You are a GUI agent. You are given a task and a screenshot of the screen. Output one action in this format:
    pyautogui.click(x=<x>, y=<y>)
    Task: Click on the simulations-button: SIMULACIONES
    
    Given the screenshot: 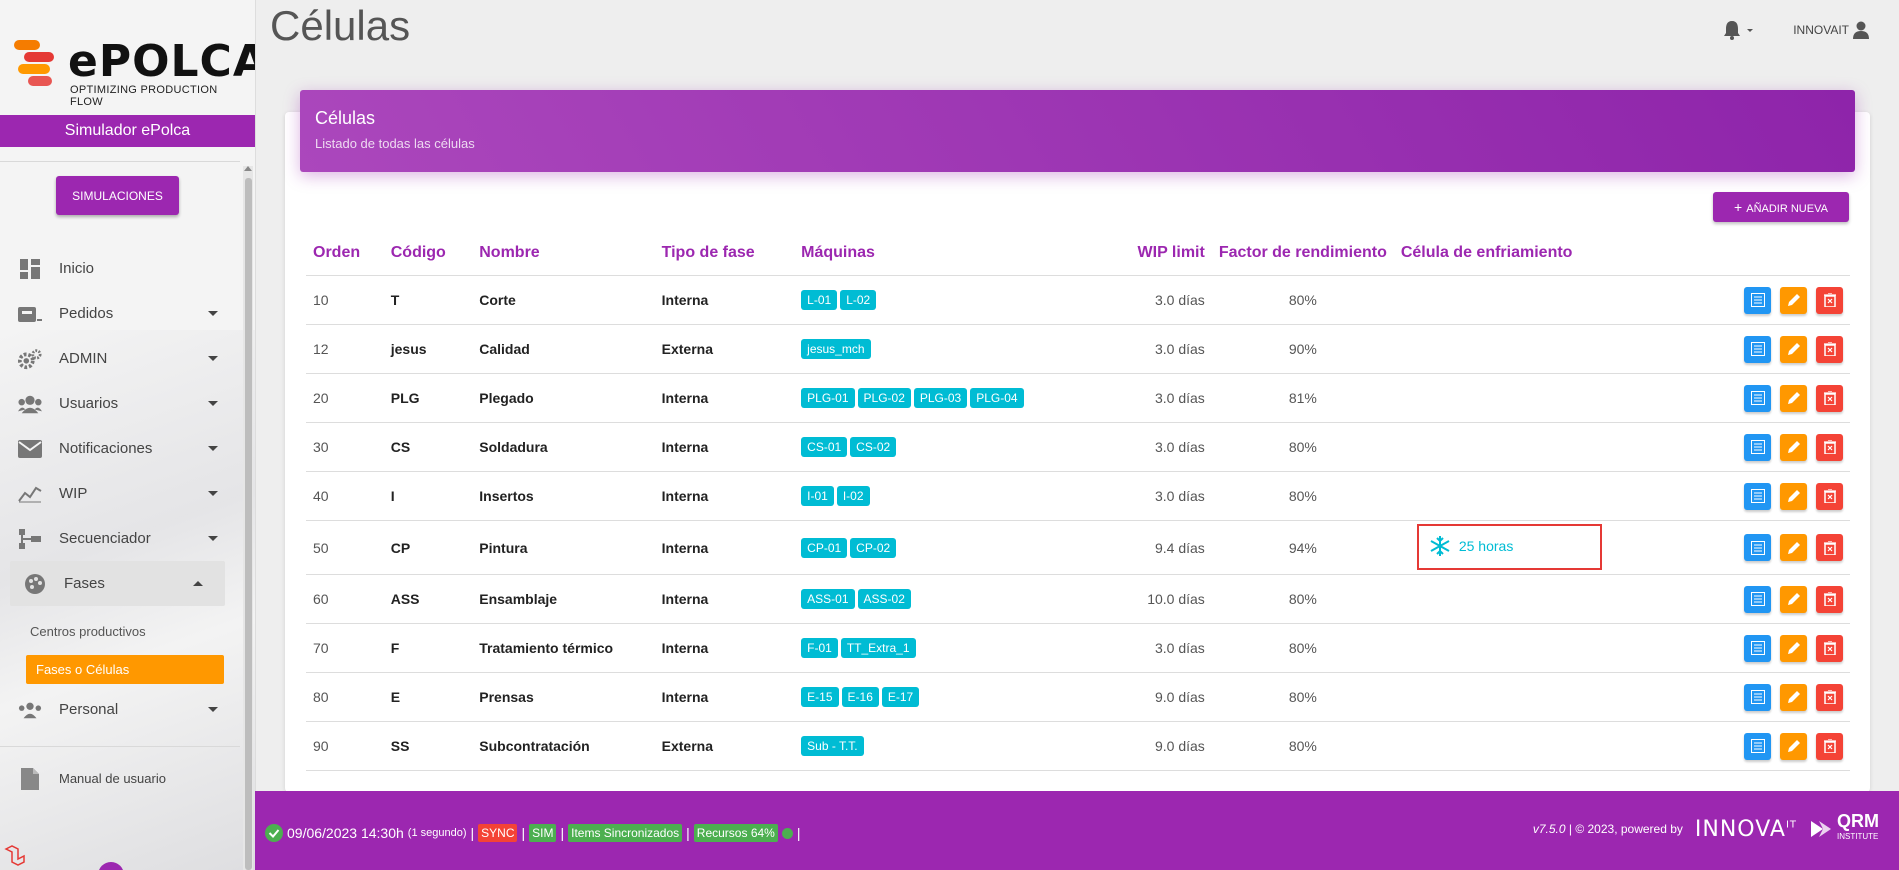 What is the action you would take?
    pyautogui.click(x=117, y=195)
    